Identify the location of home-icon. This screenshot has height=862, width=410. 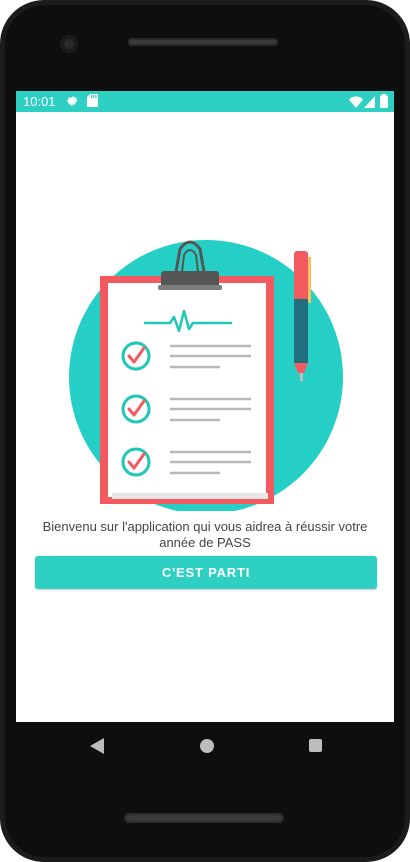
(207, 746).